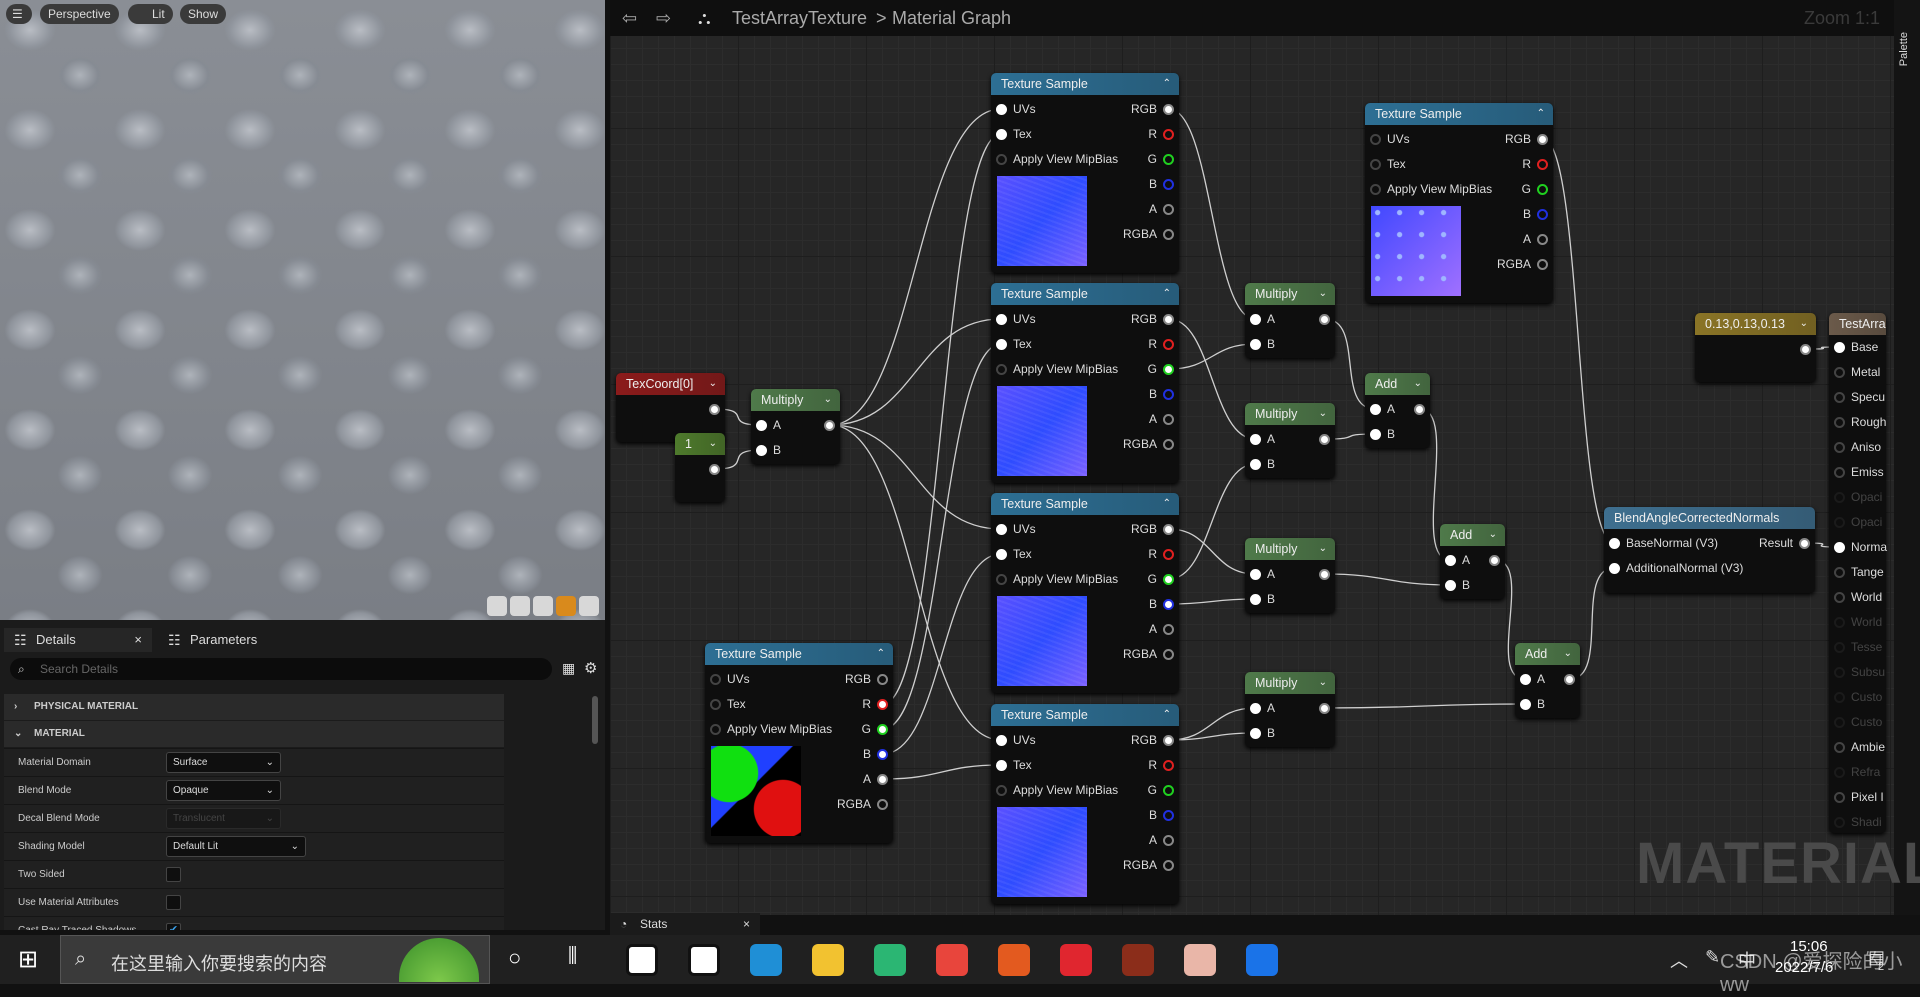 The width and height of the screenshot is (1920, 997). I want to click on windows-start-icon: ⊞, so click(28, 959).